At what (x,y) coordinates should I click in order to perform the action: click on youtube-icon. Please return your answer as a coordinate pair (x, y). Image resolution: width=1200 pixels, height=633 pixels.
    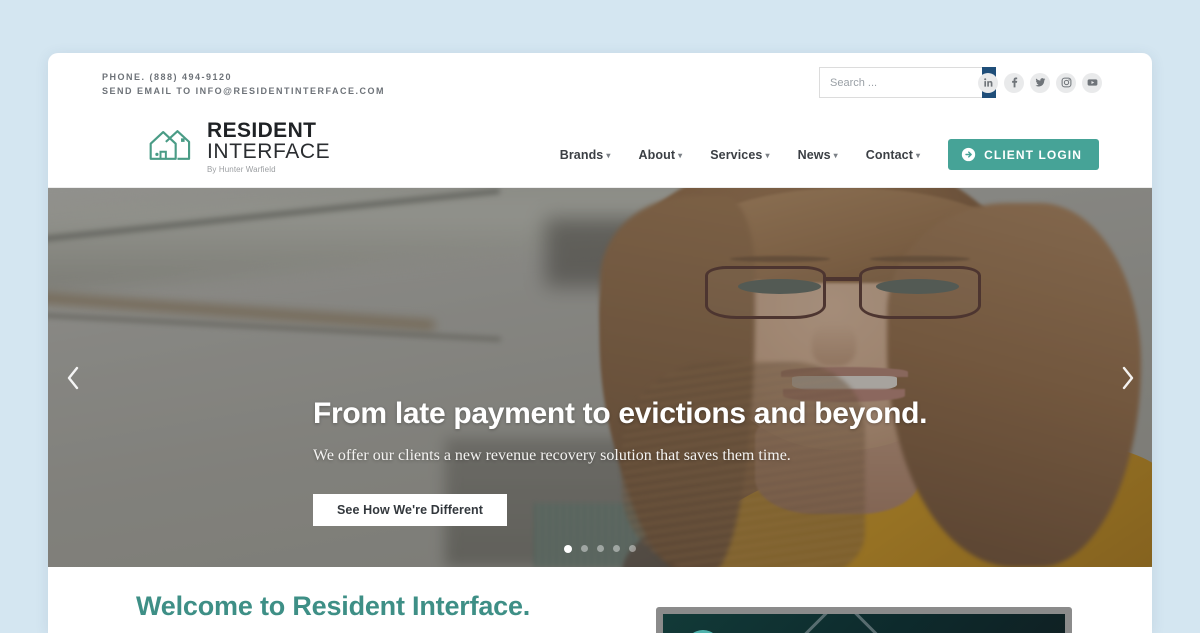
    Looking at the image, I should click on (1092, 82).